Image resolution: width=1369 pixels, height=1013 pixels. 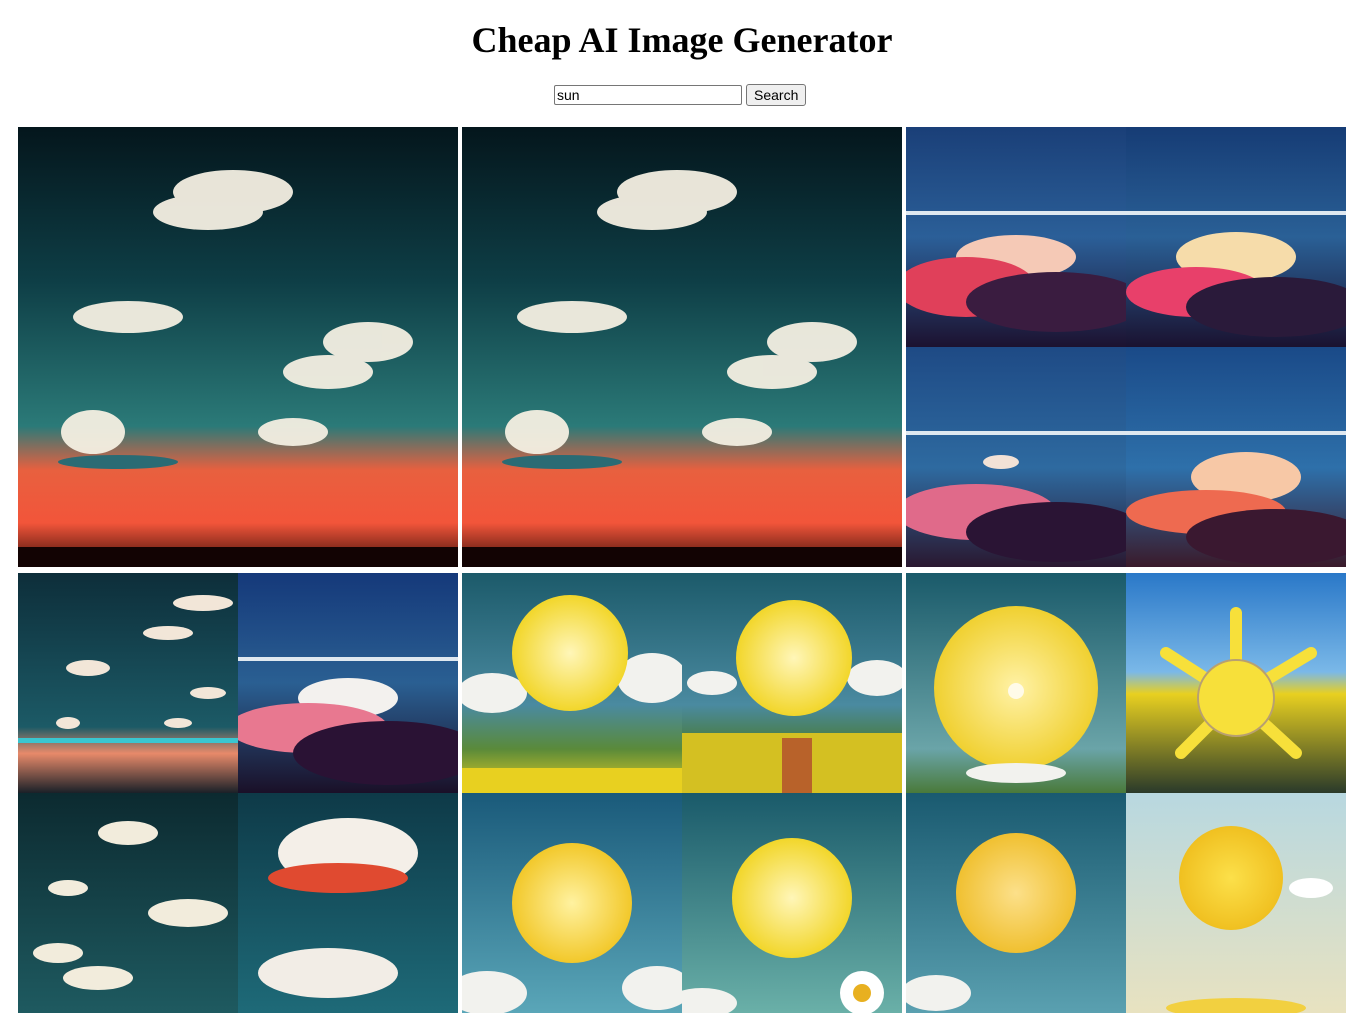 I want to click on page-title: Cheap AI Image Generator, so click(x=682, y=40).